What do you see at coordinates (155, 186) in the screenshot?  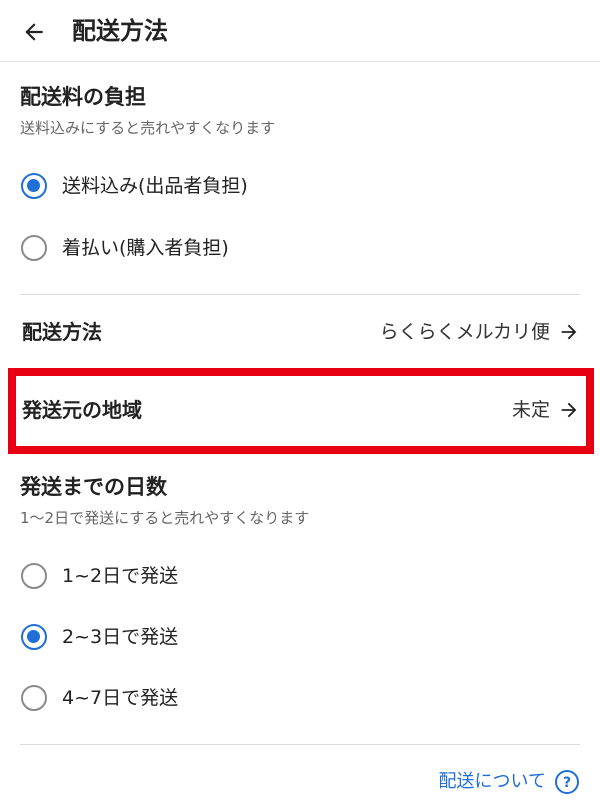 I see `radio-label: 送料込み(出品者負担)` at bounding box center [155, 186].